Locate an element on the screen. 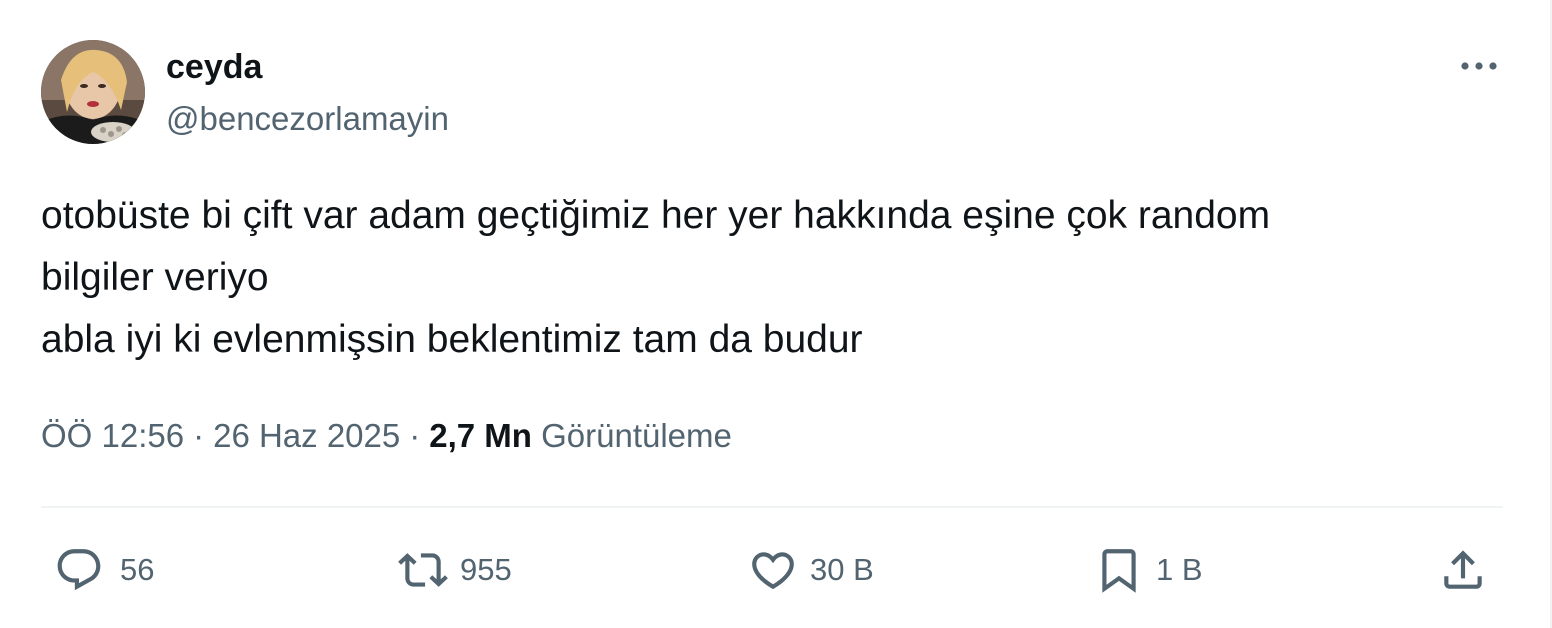  more-options-button is located at coordinates (1479, 66).